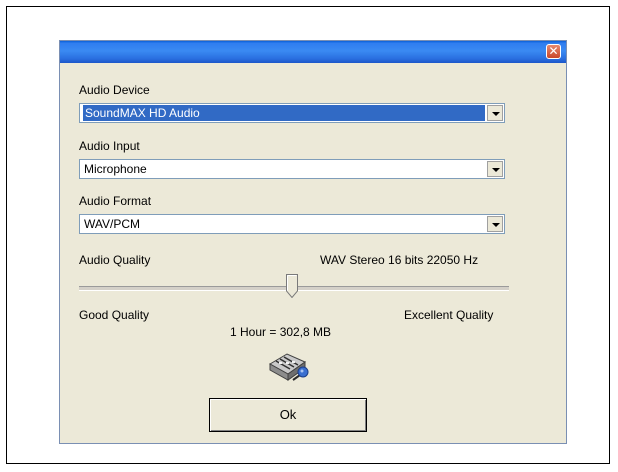 The image size is (618, 472). What do you see at coordinates (399, 260) in the screenshot?
I see `audio-quality-format-text: WAV Stereo 16 bits 22050 Hz` at bounding box center [399, 260].